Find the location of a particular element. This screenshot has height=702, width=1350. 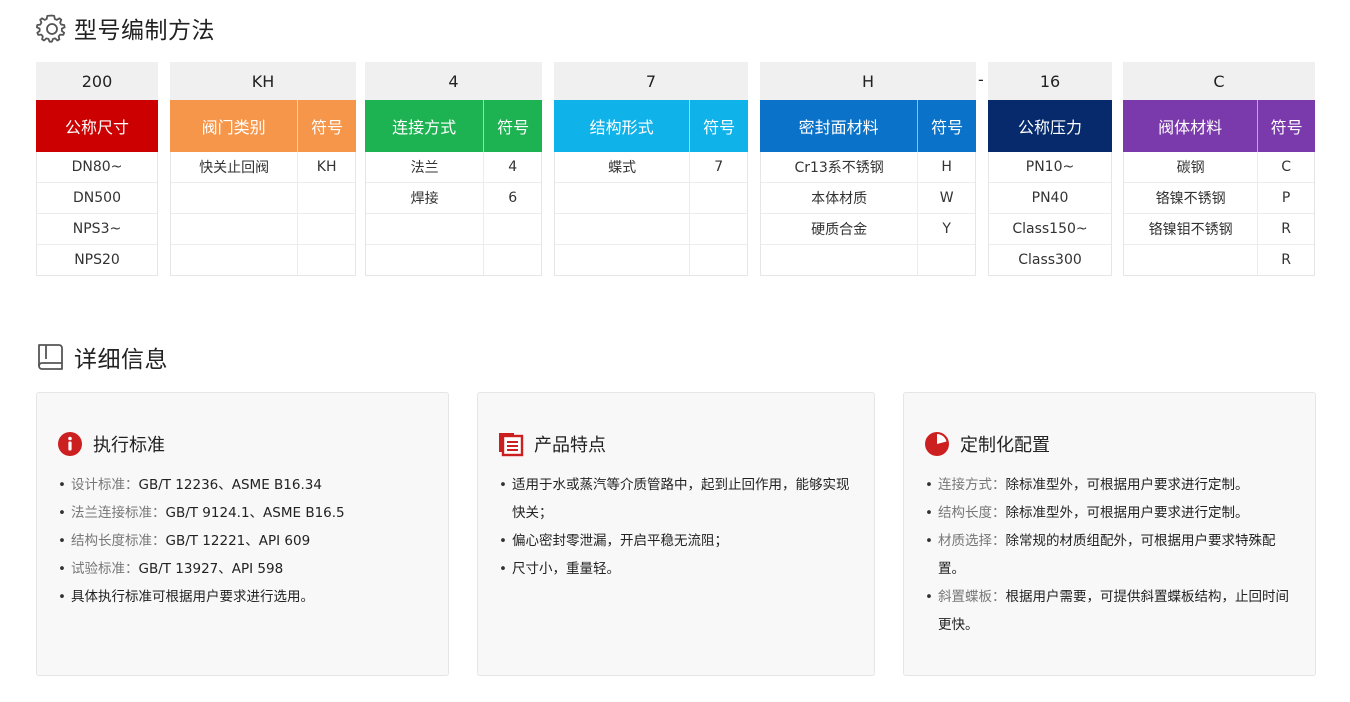

table-cell: Class300 is located at coordinates (1050, 260).